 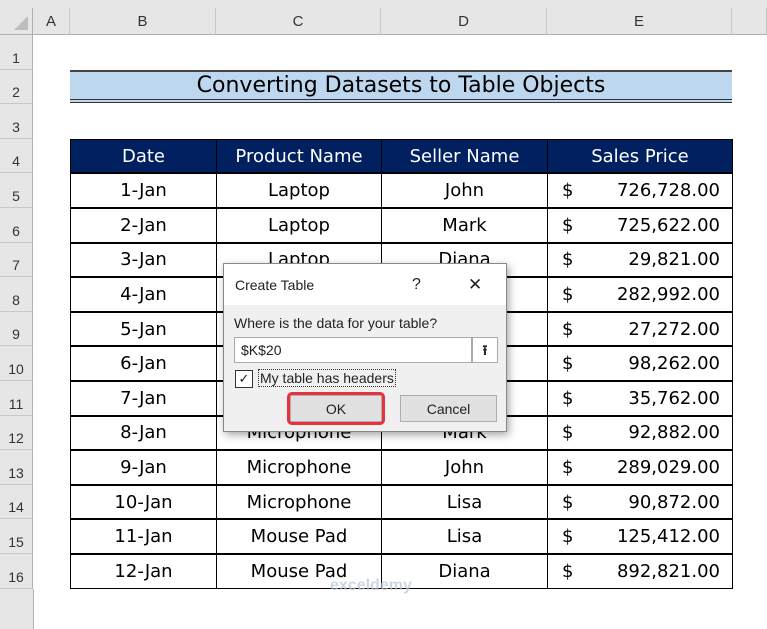 What do you see at coordinates (327, 378) in the screenshot?
I see `headers-checkbox-label: My table has headers` at bounding box center [327, 378].